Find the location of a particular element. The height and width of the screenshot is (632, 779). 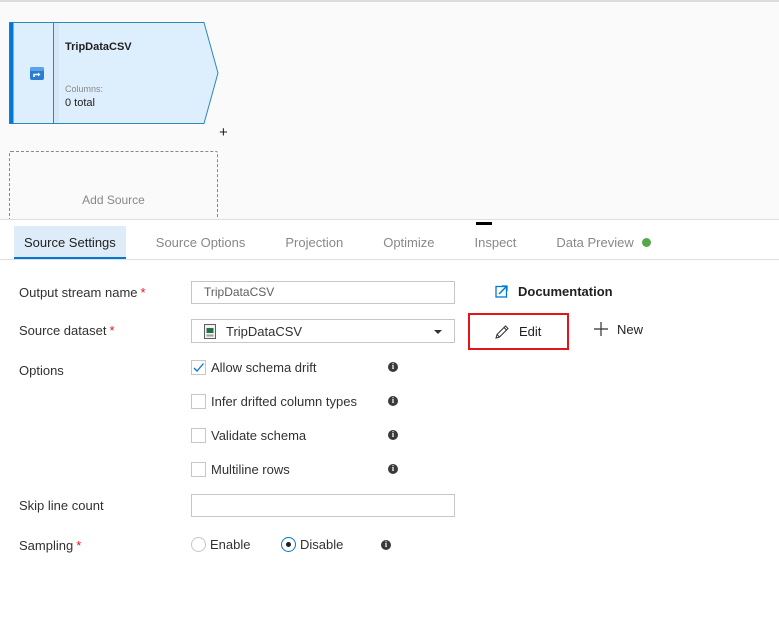

sampling-disable-radio: Disable is located at coordinates (312, 544).